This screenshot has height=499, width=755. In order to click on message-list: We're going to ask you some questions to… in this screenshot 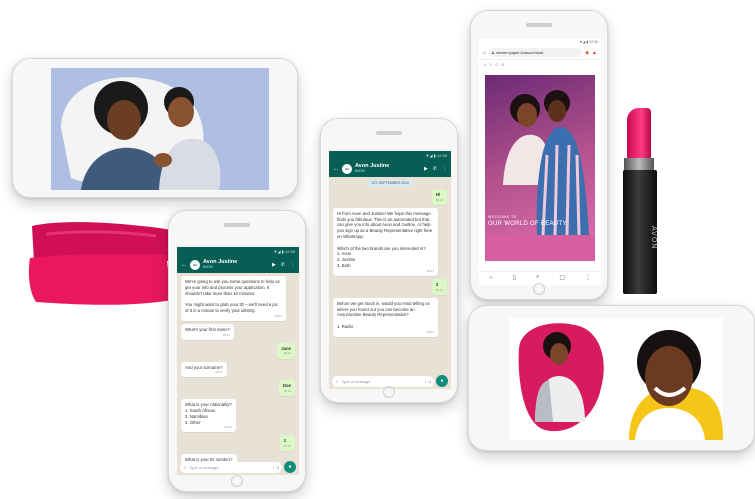, I will do `click(238, 373)`.